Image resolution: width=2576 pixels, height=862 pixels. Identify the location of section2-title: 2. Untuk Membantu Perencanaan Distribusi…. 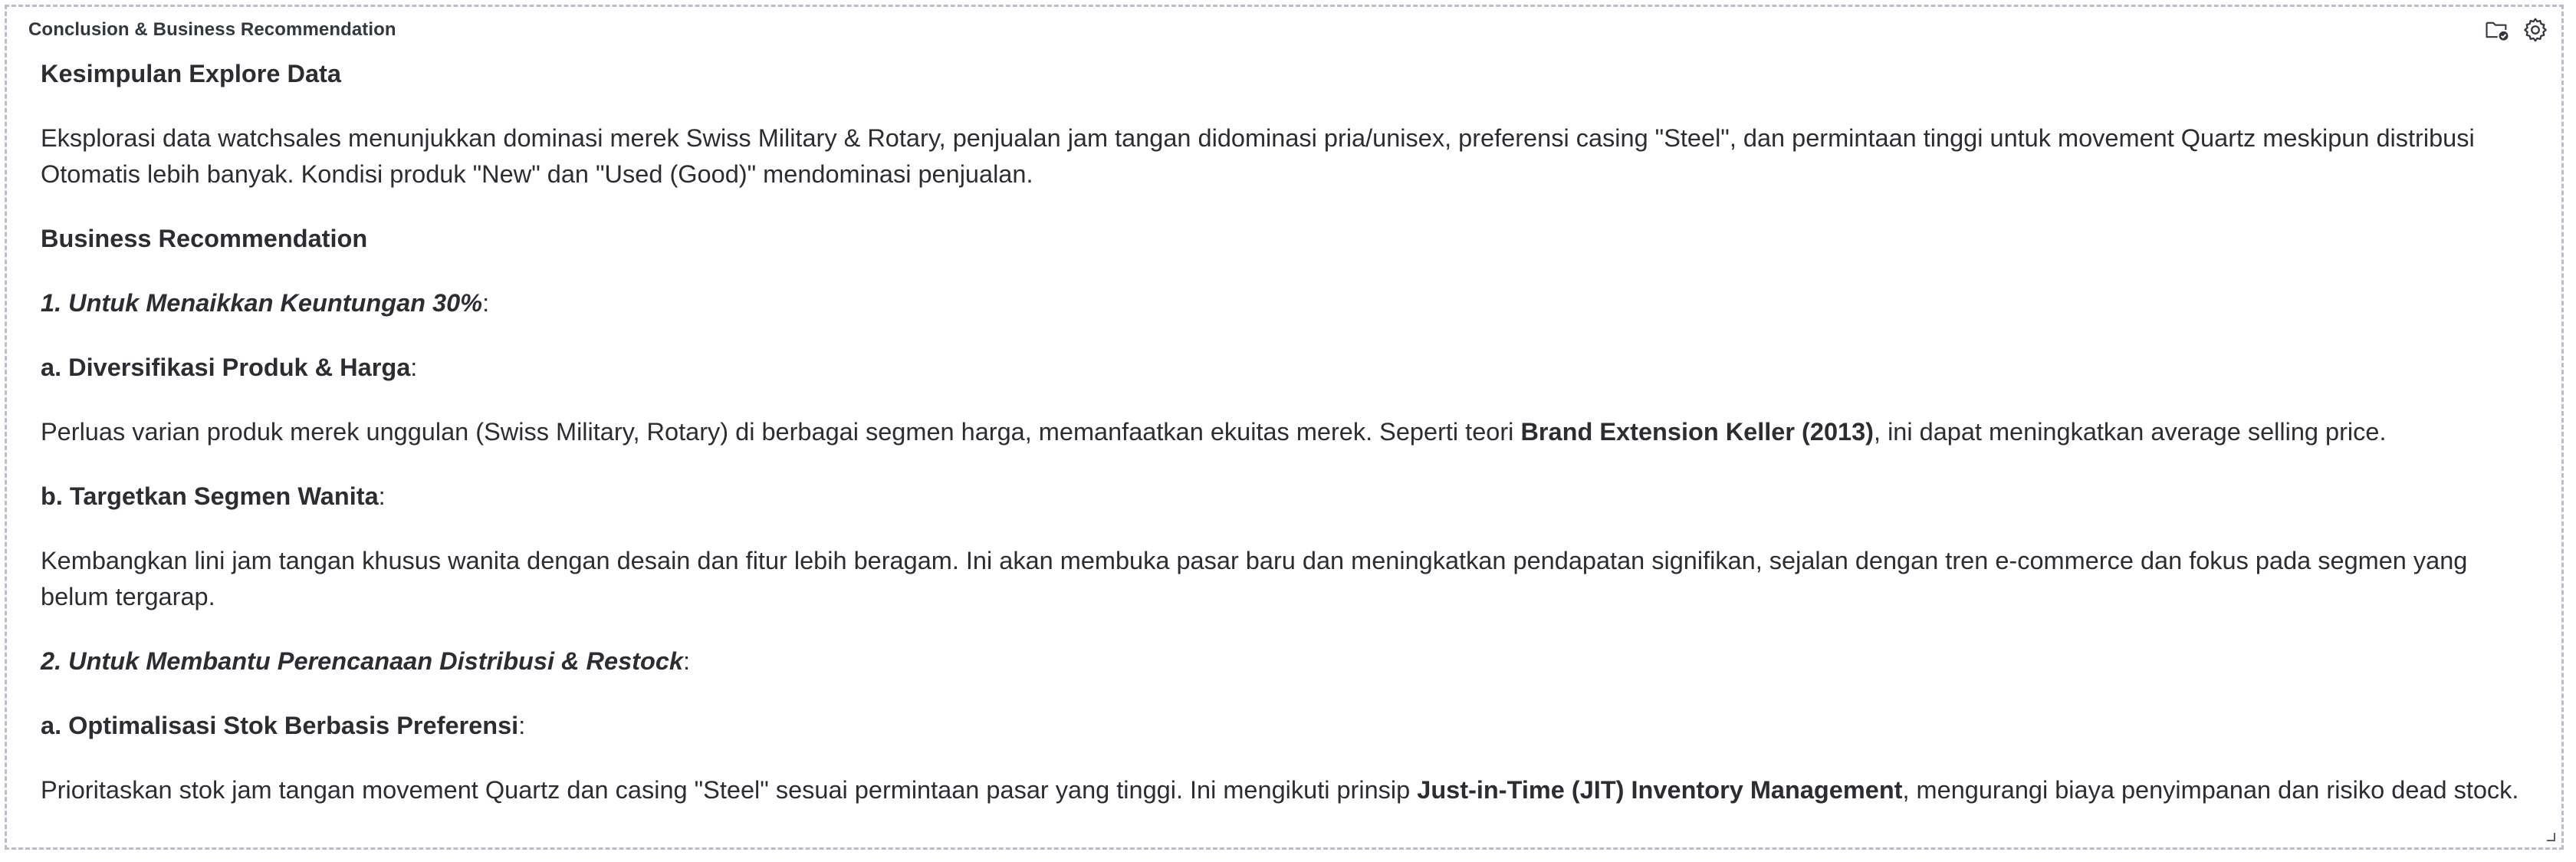
(366, 661).